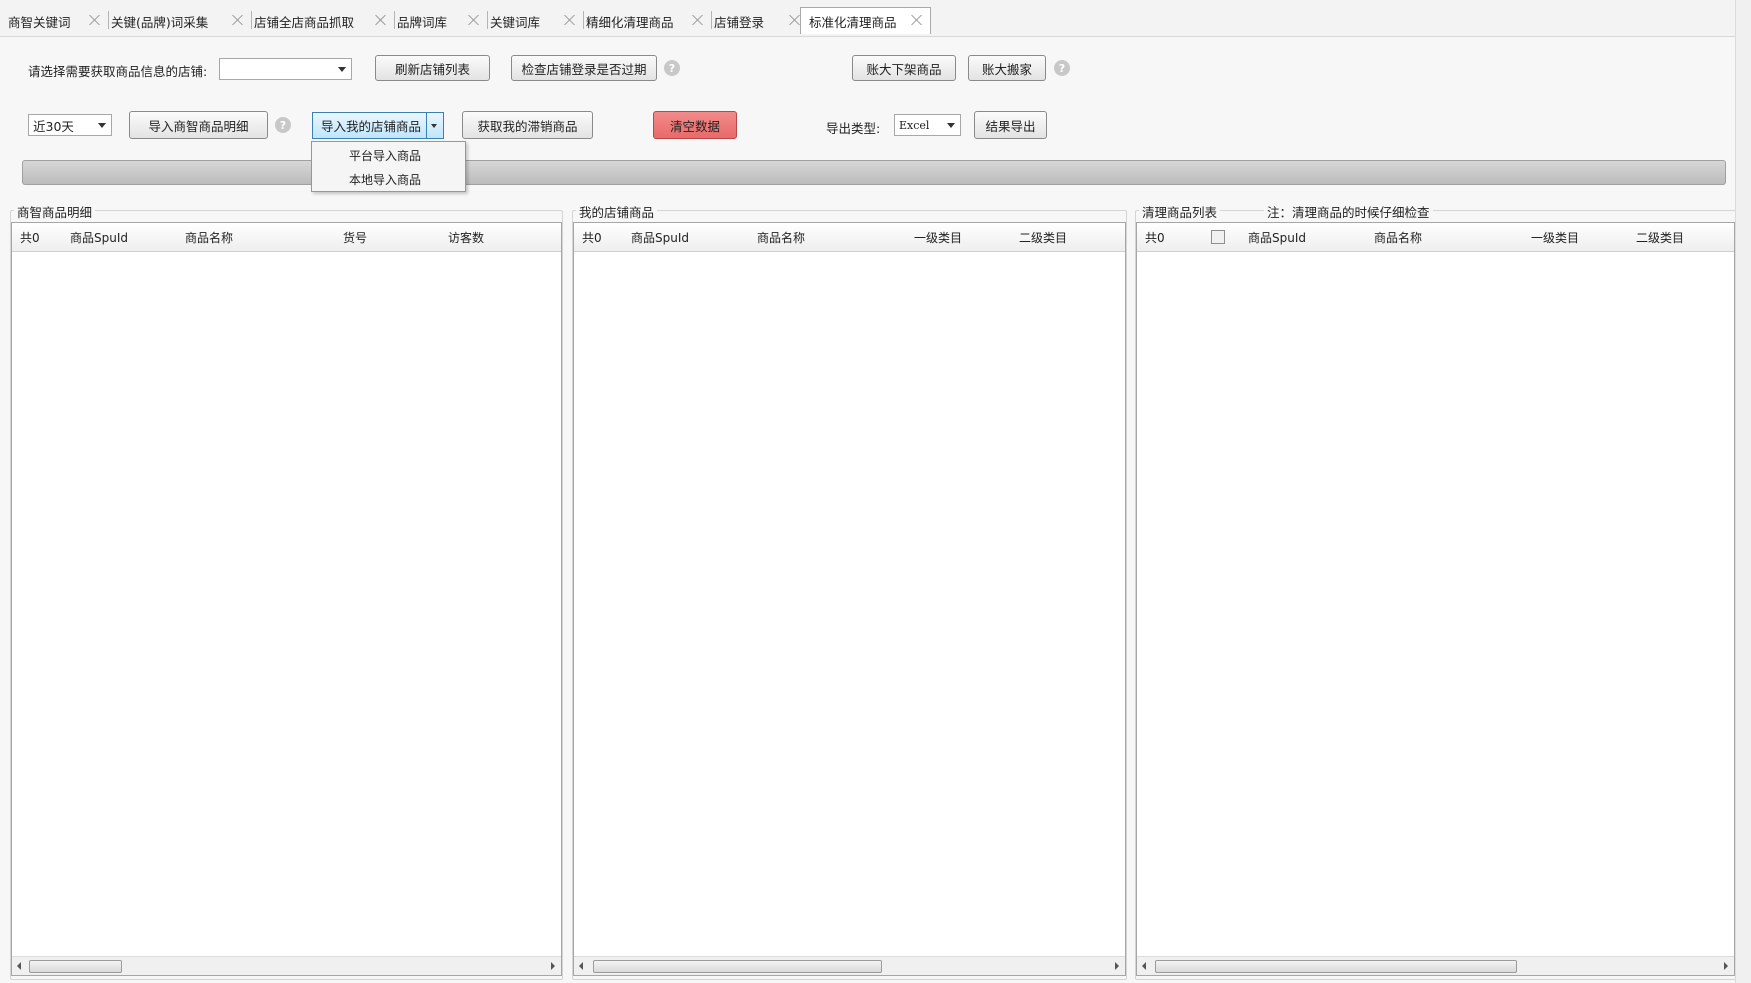 This screenshot has height=983, width=1751. I want to click on column-visitors: 访客数, so click(466, 237).